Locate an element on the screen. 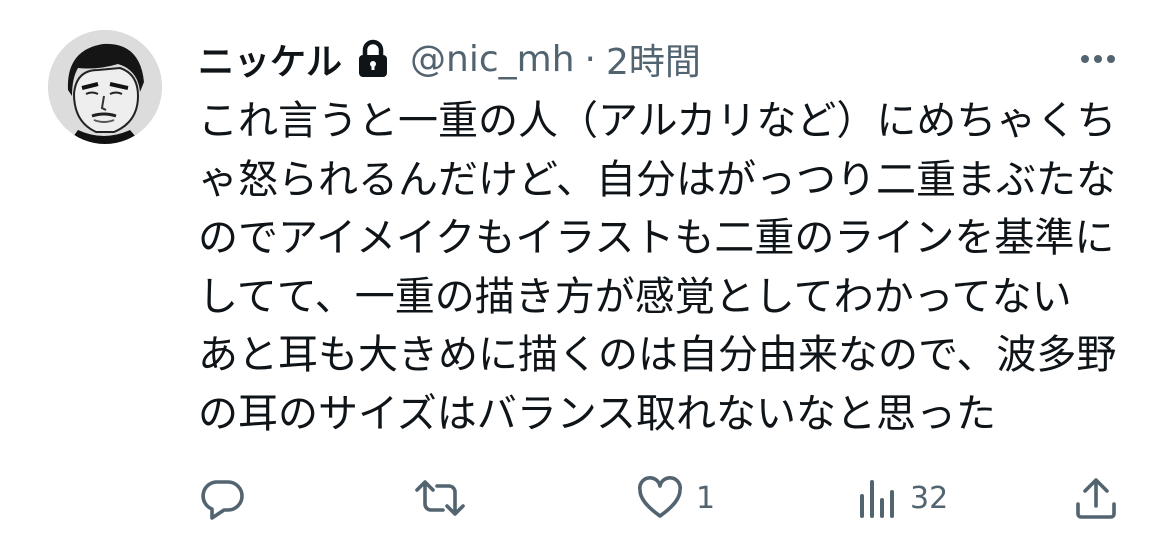 The width and height of the screenshot is (1170, 540). tweet-text-line: のでアイメイクもイラストも二重のラインを基準に is located at coordinates (656, 238).